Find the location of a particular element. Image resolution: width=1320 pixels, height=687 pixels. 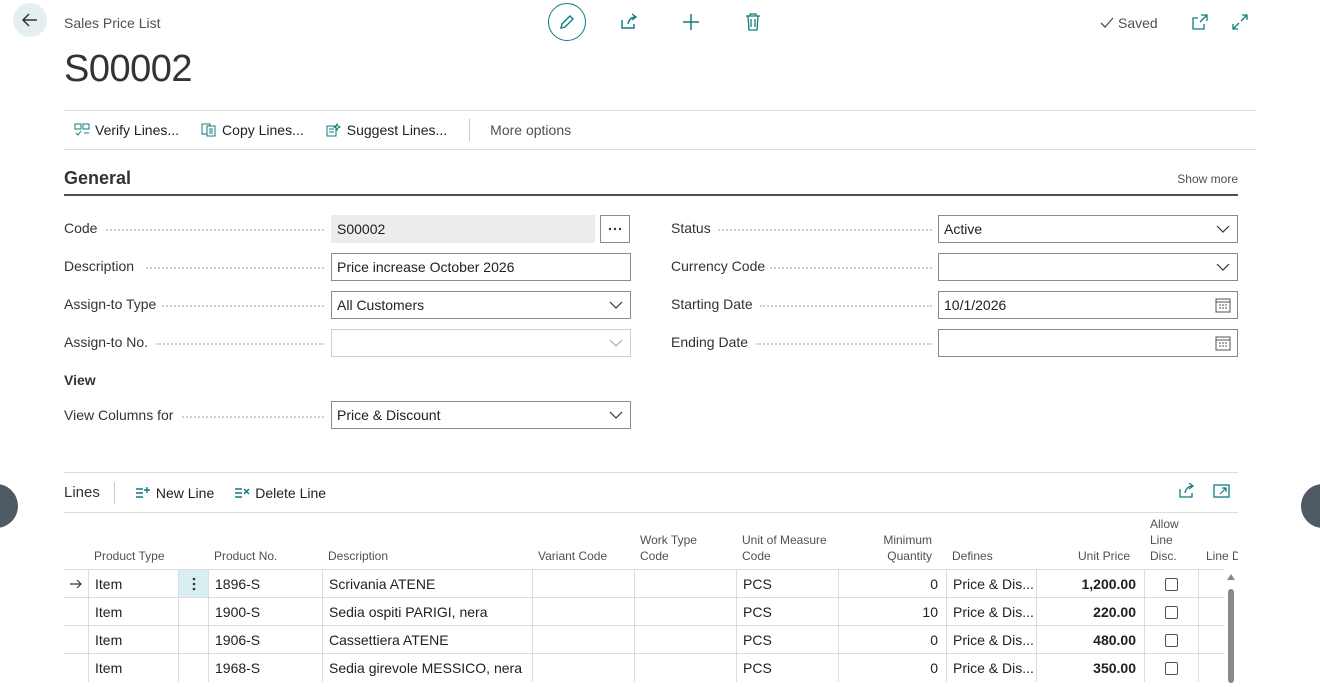

edit-button is located at coordinates (567, 22).